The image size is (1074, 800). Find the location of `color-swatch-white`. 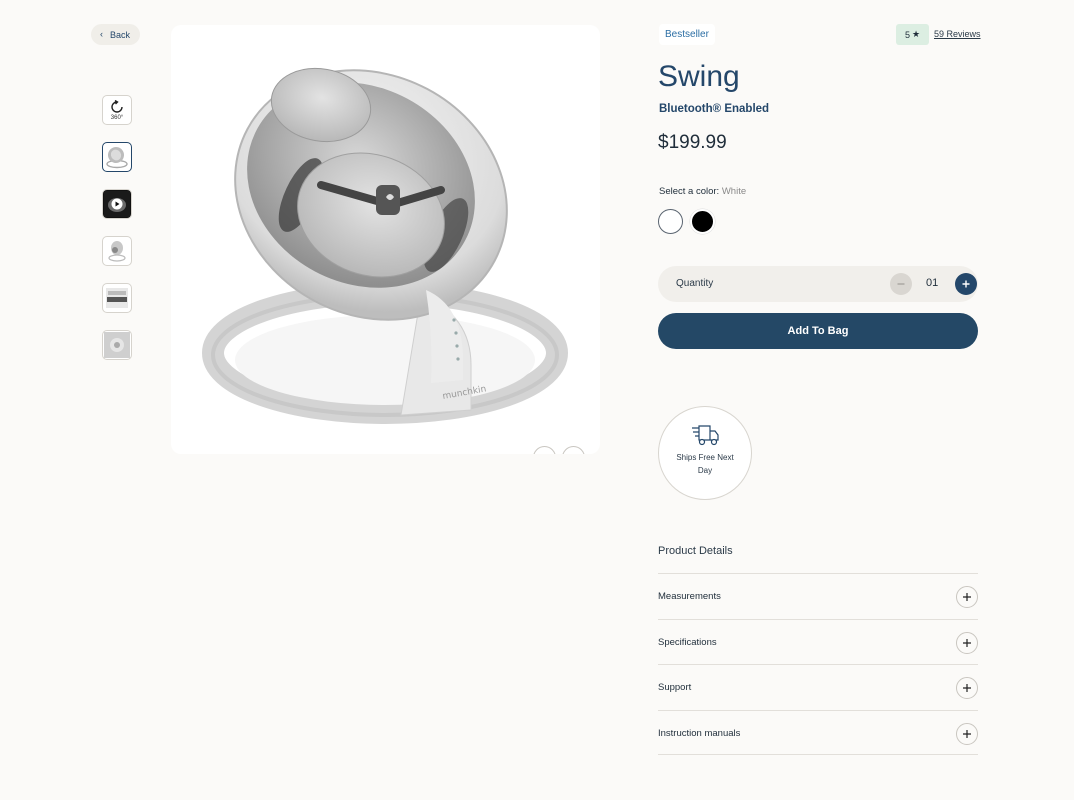

color-swatch-white is located at coordinates (670, 221).